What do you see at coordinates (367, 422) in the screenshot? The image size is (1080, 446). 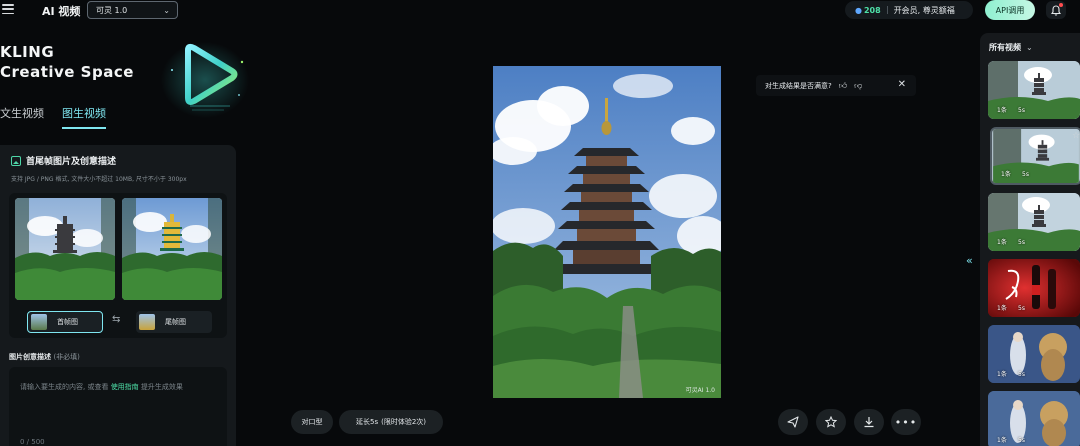 I see `extend-label: 延长5s` at bounding box center [367, 422].